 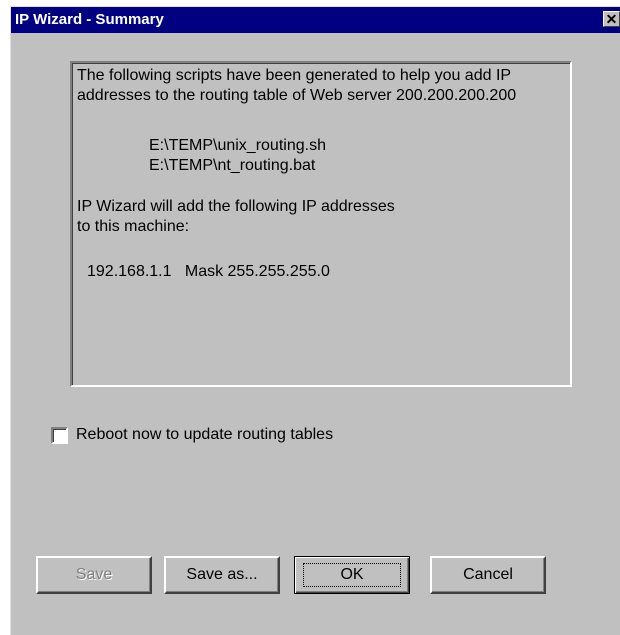 What do you see at coordinates (488, 575) in the screenshot?
I see `cancel-button: Cancel` at bounding box center [488, 575].